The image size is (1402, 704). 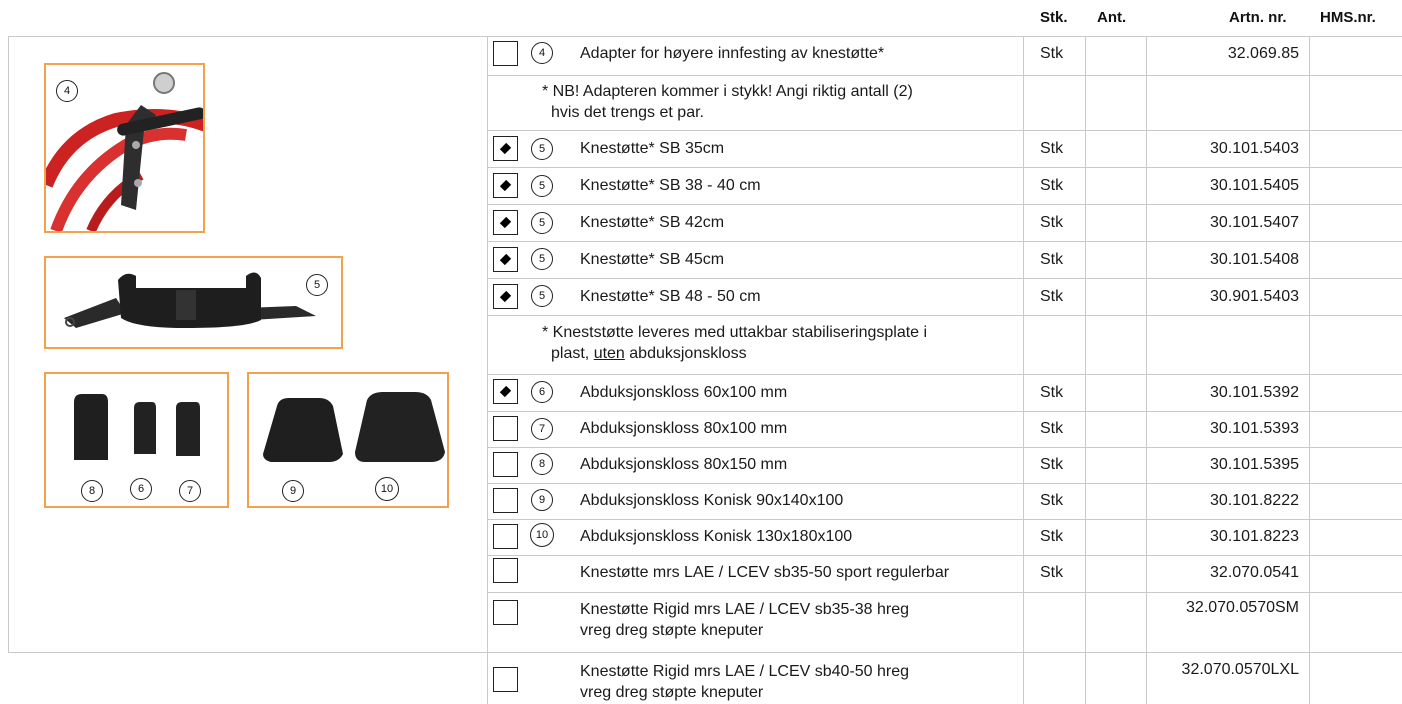 What do you see at coordinates (67, 91) in the screenshot?
I see `photo-number-4: 4` at bounding box center [67, 91].